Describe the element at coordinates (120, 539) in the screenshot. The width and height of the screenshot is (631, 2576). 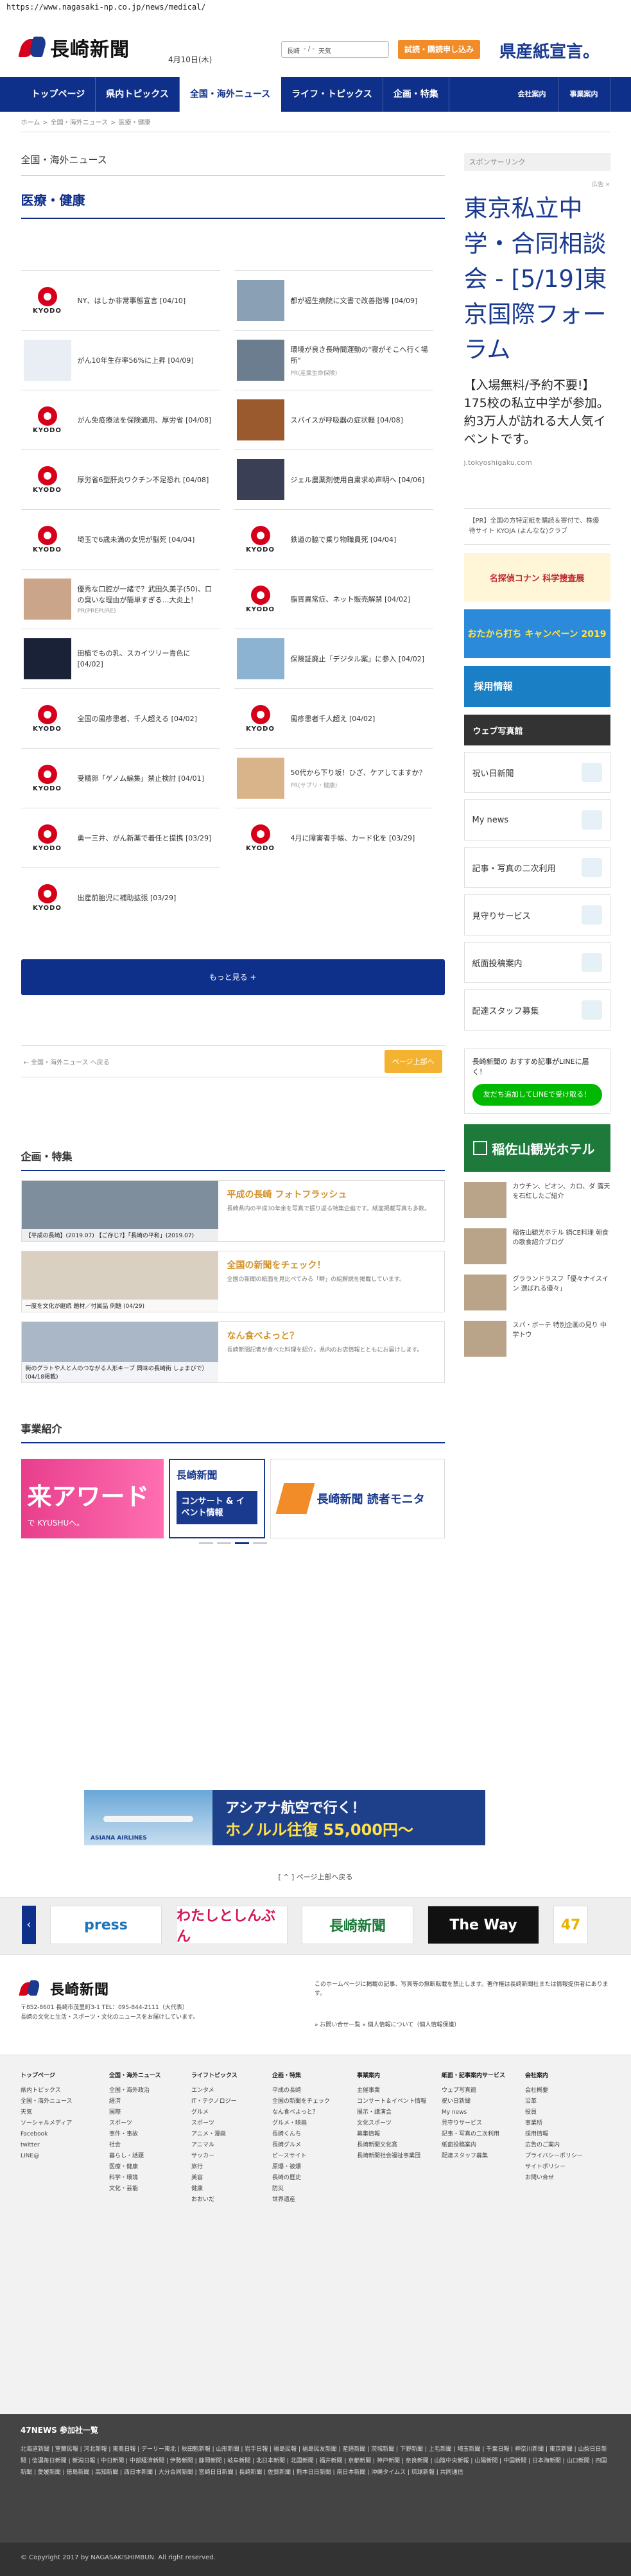
I see `news-list-item: KYODO 埼玉で6歳未満の女児が脳死 [04/04]` at that location.